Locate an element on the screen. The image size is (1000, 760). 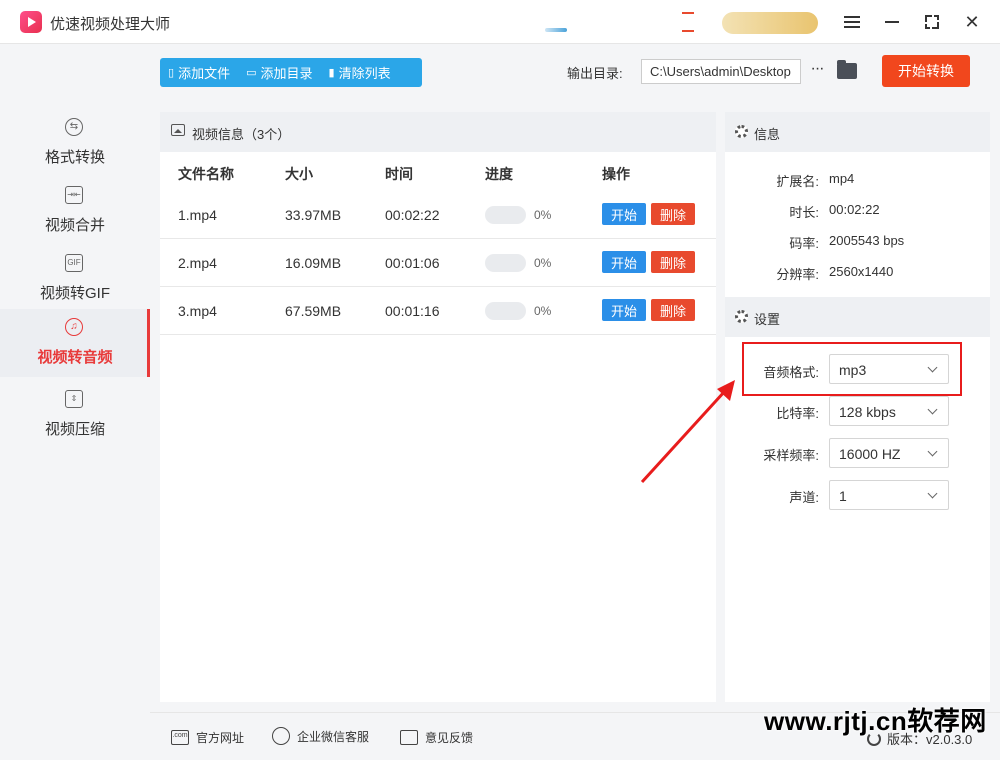
maximize-icon is located at coordinates (932, 22).